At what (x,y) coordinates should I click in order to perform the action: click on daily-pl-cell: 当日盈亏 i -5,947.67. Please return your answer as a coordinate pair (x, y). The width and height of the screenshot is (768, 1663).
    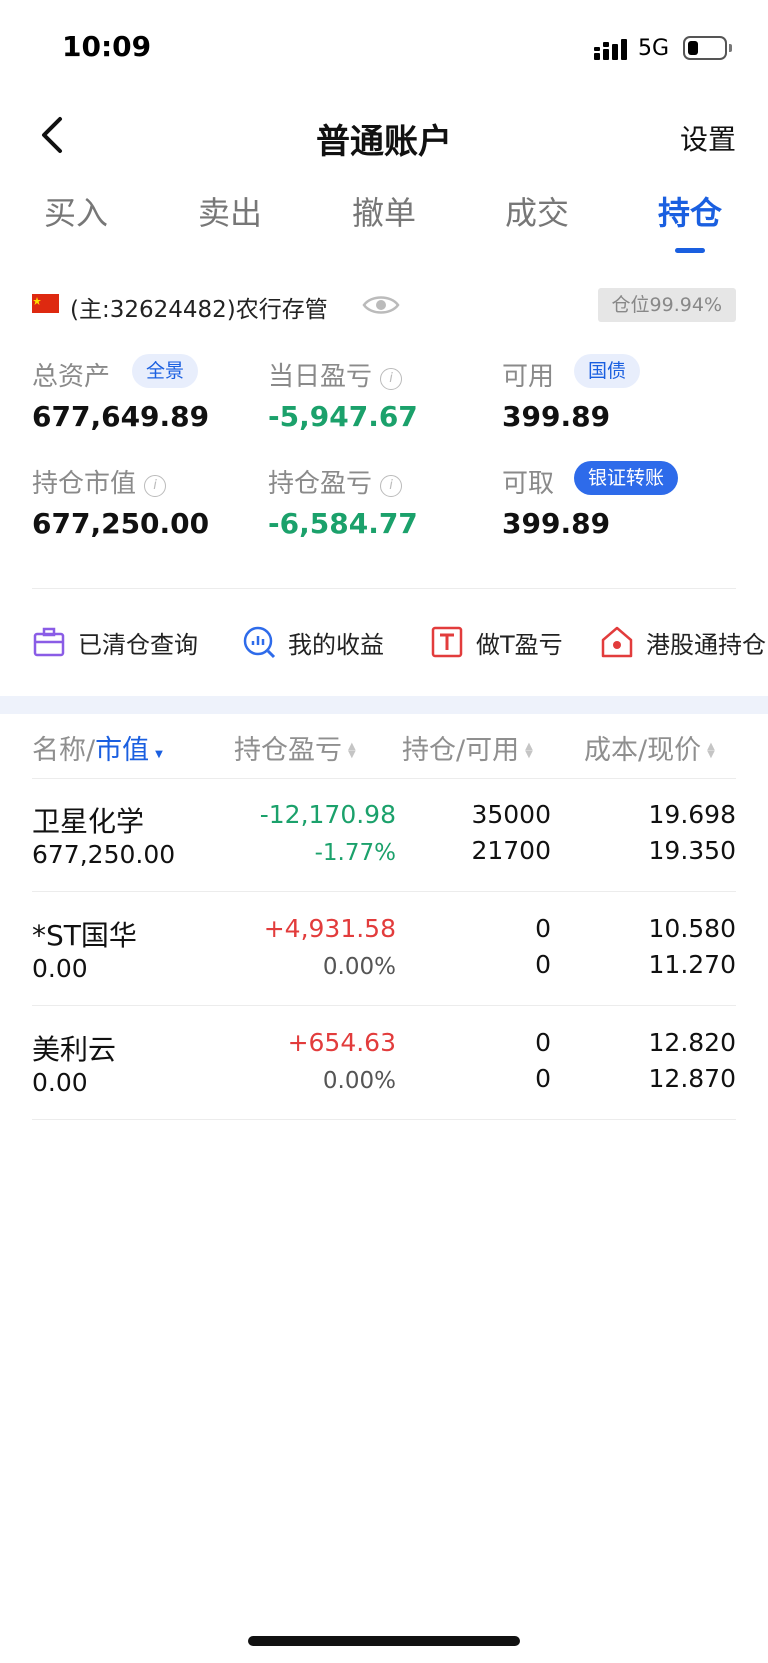
    Looking at the image, I should click on (383, 401).